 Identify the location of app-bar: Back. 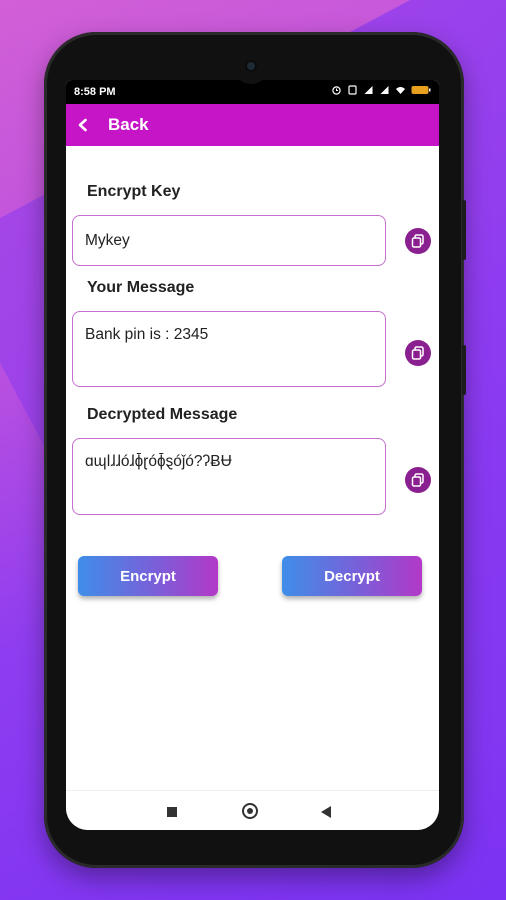
(252, 125).